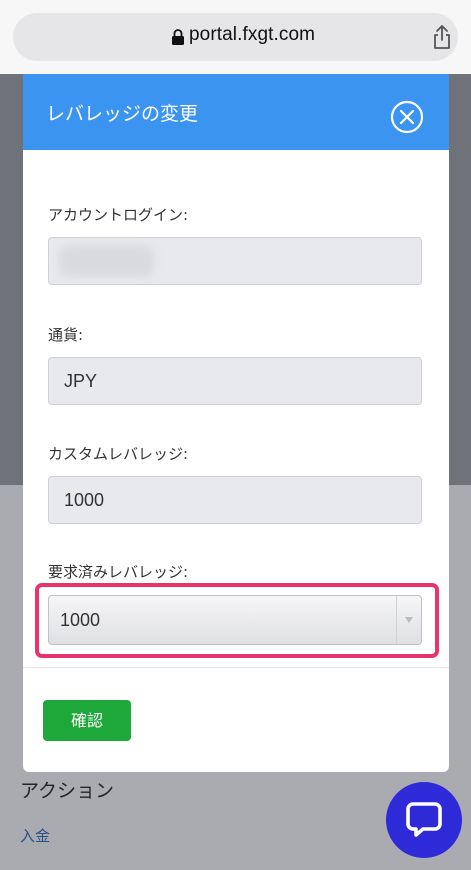  I want to click on custom-leverage-label: カスタムレバレッジ:, so click(118, 454).